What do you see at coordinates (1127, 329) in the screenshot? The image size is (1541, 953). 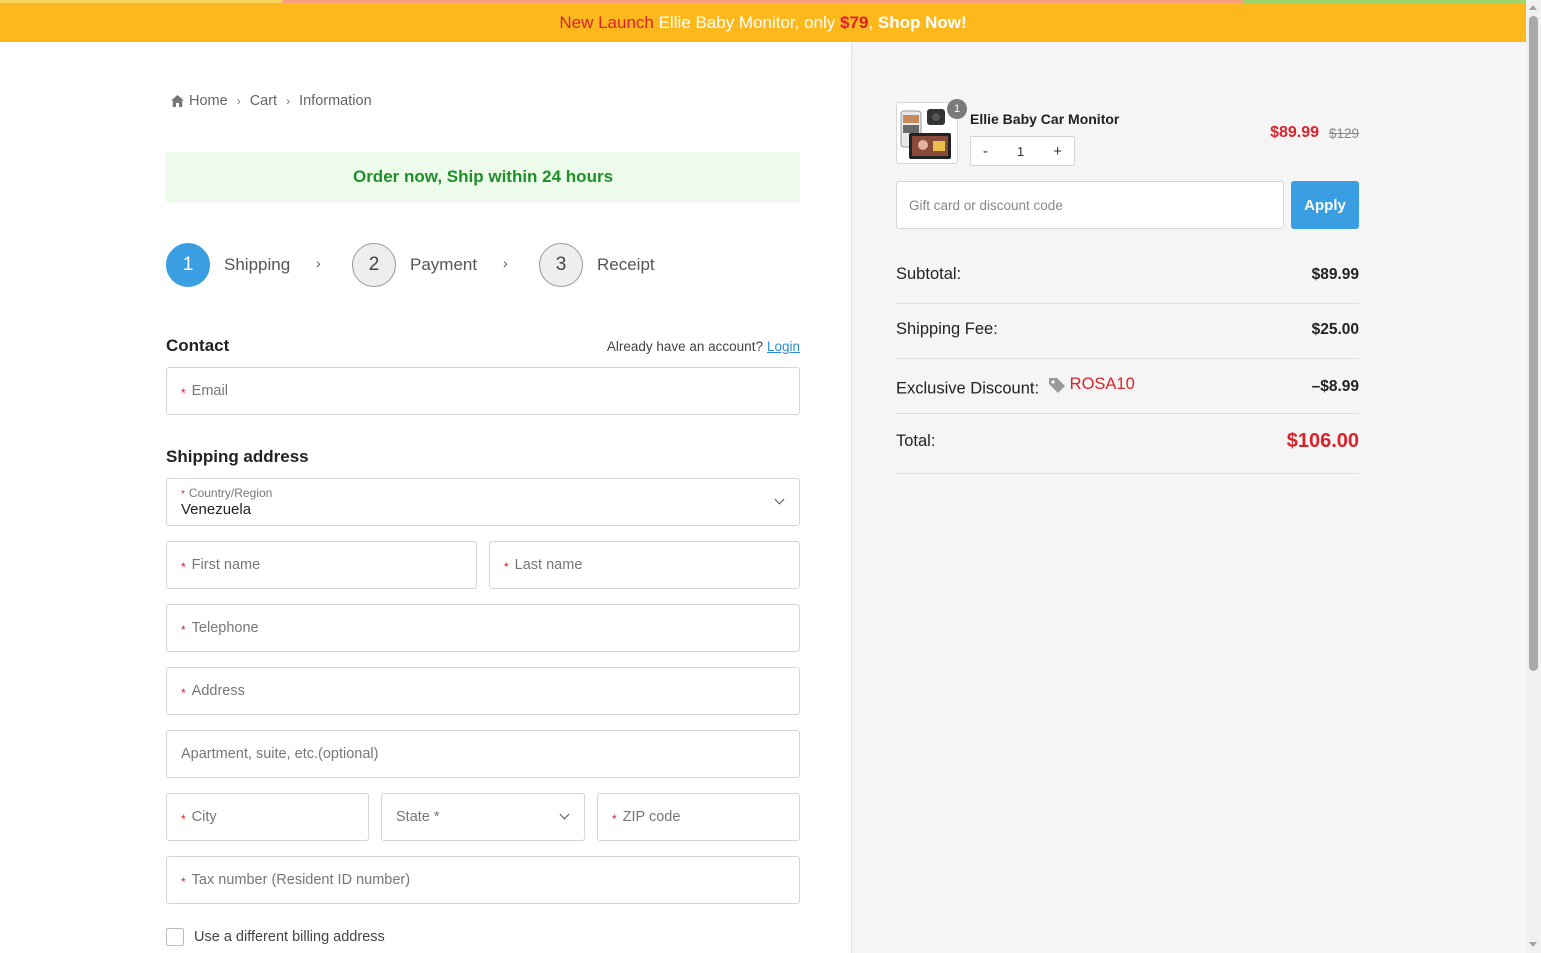 I see `shipping-fee-row: Shipping Fee: $25.00` at bounding box center [1127, 329].